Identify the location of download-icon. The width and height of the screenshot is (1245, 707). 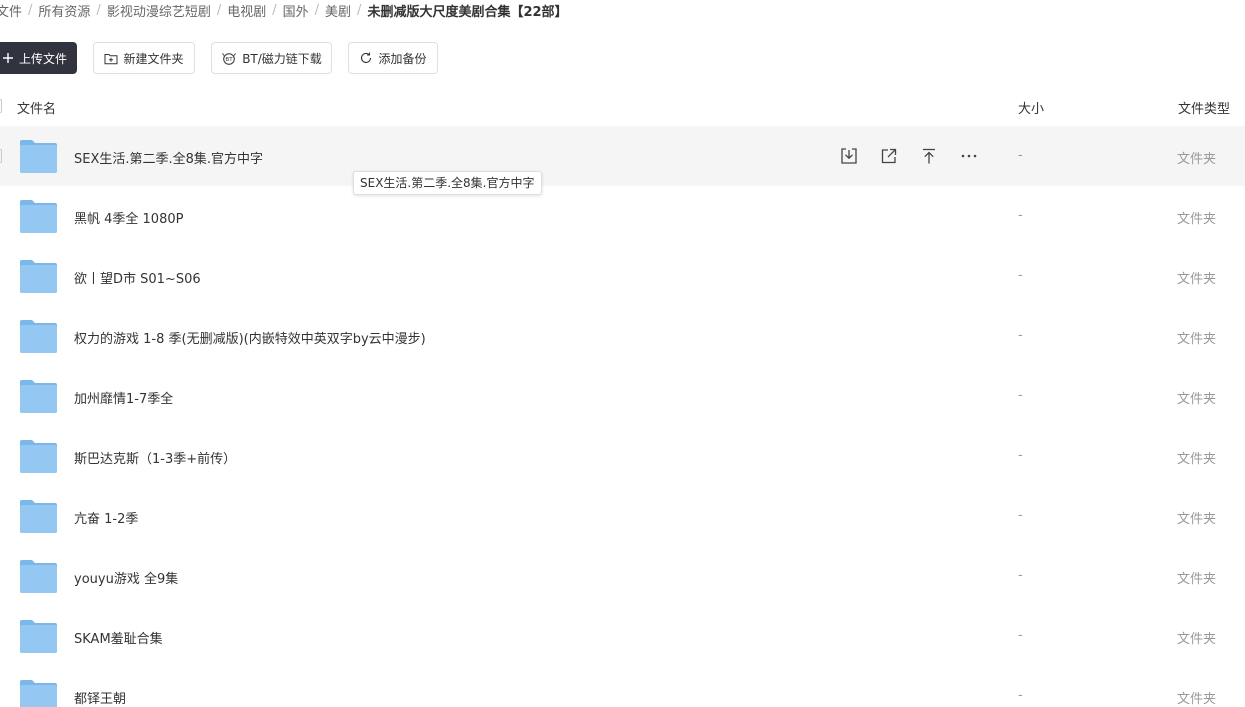
(849, 156).